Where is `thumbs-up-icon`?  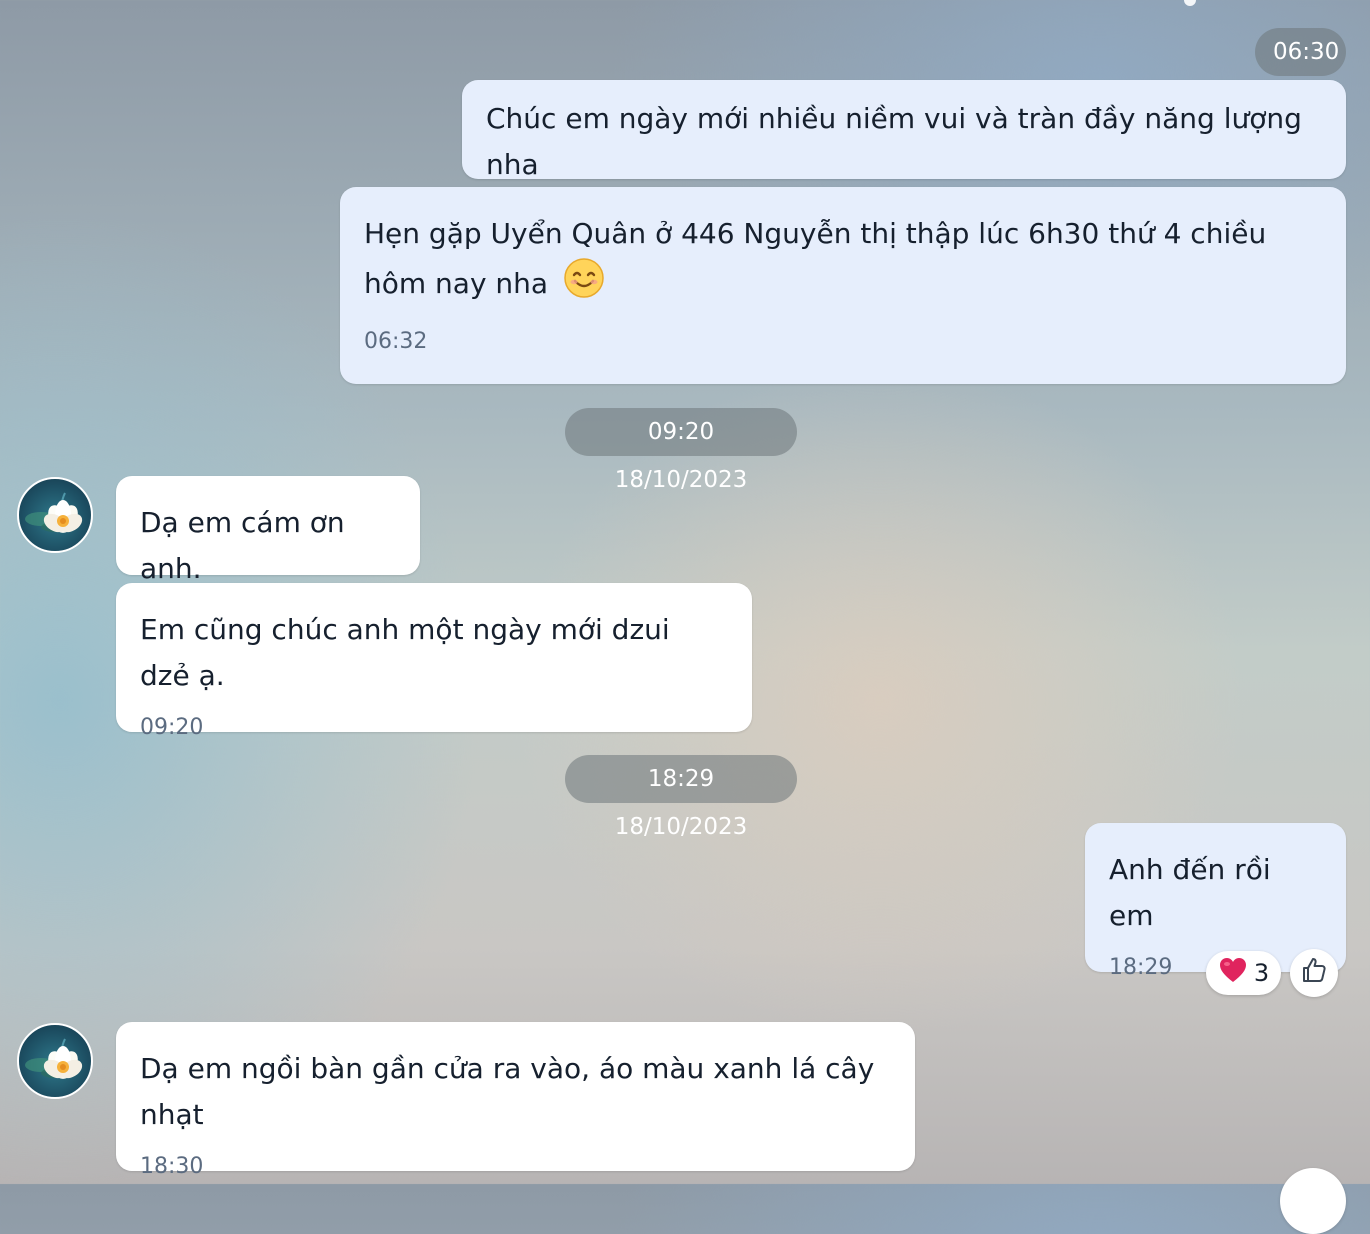 thumbs-up-icon is located at coordinates (1314, 973).